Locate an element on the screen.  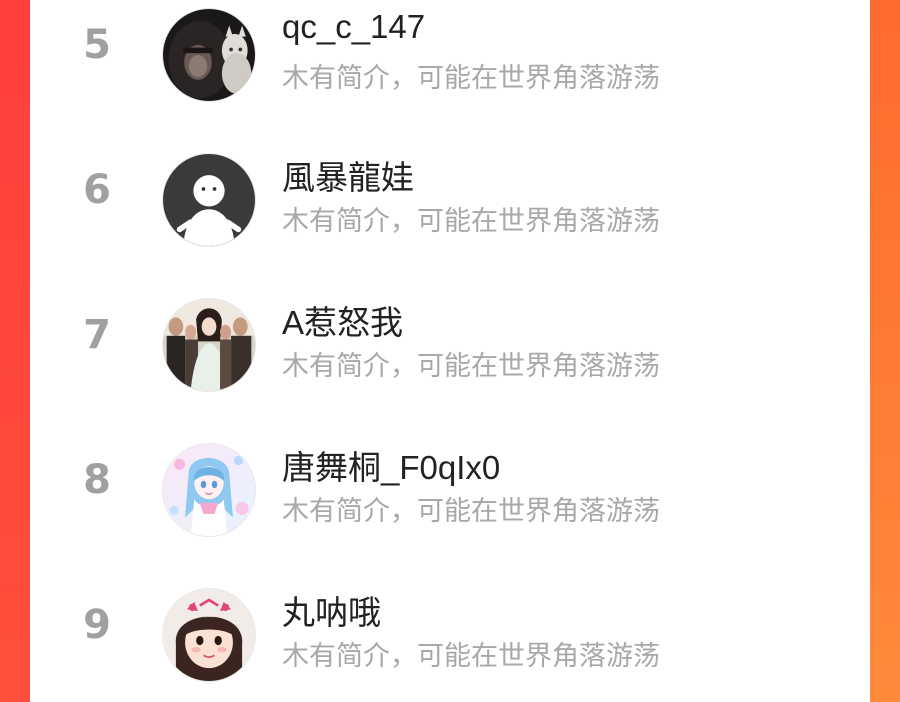
rank-number: 5 is located at coordinates (97, 45).